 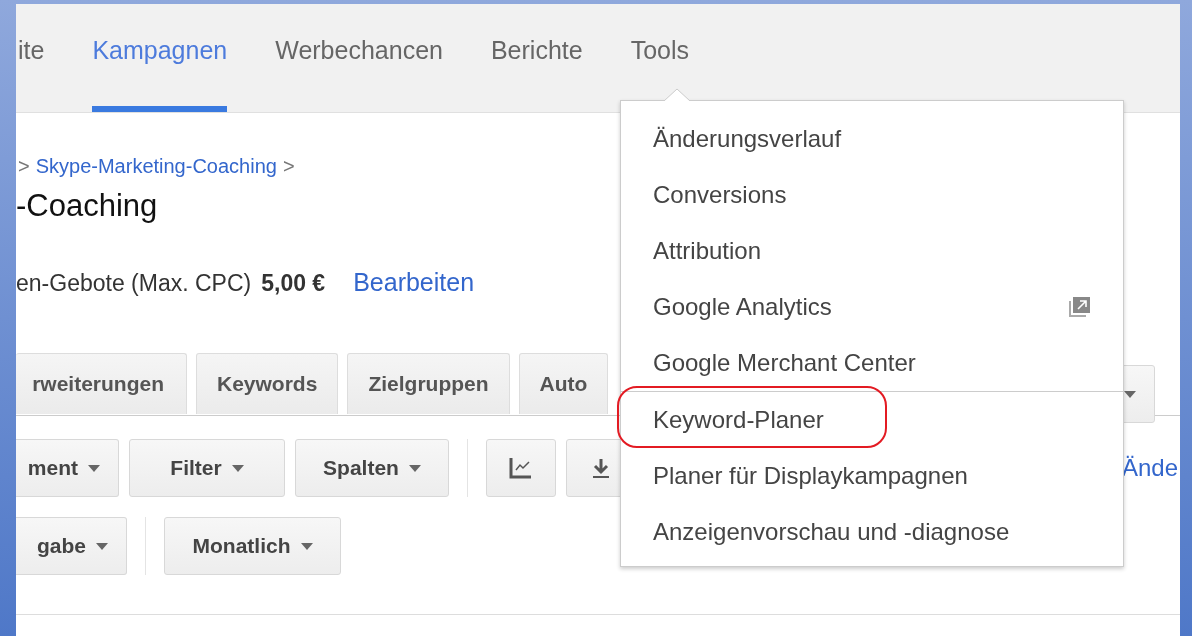 I want to click on menu-item: Attribution, so click(x=872, y=251).